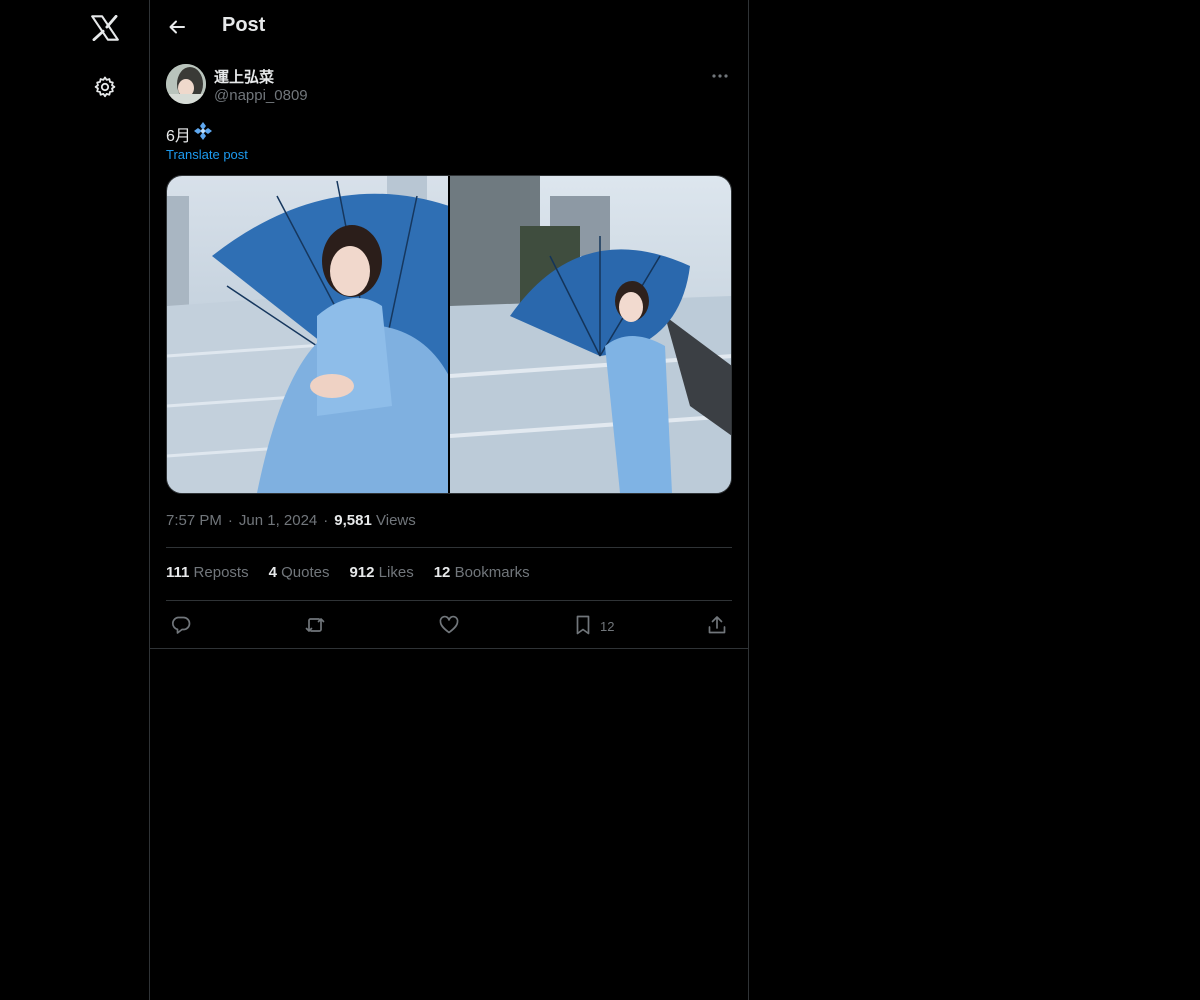  What do you see at coordinates (449, 26) in the screenshot?
I see `post-header: Post` at bounding box center [449, 26].